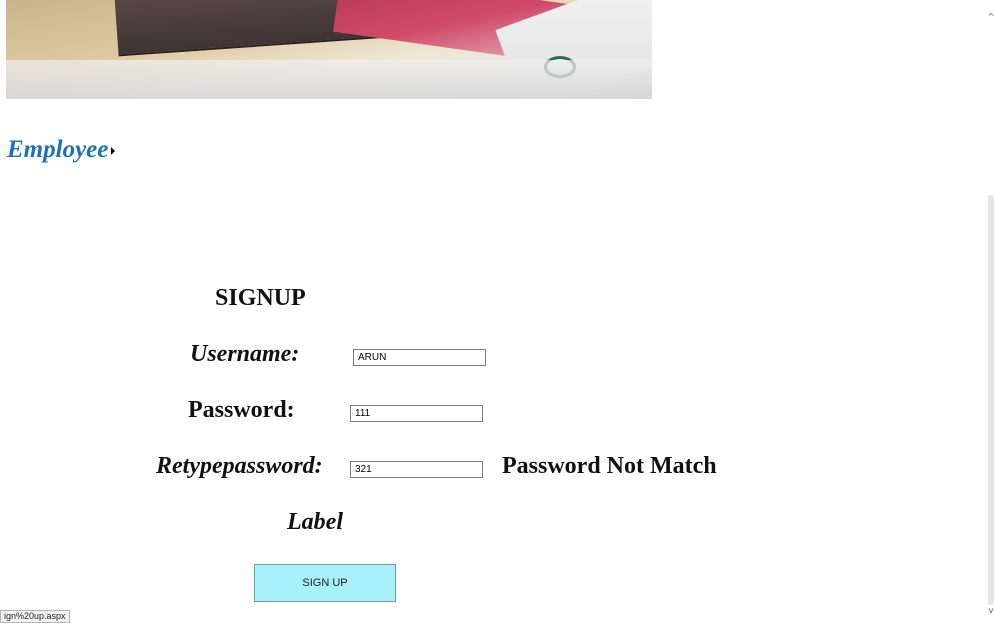  Describe the element at coordinates (245, 354) in the screenshot. I see `username-label: Username:` at that location.